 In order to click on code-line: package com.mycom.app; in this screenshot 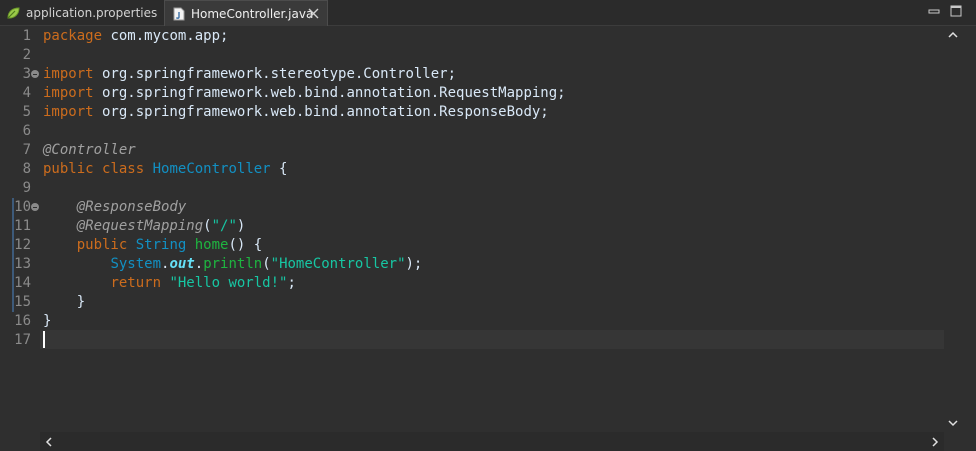, I will do `click(135, 36)`.